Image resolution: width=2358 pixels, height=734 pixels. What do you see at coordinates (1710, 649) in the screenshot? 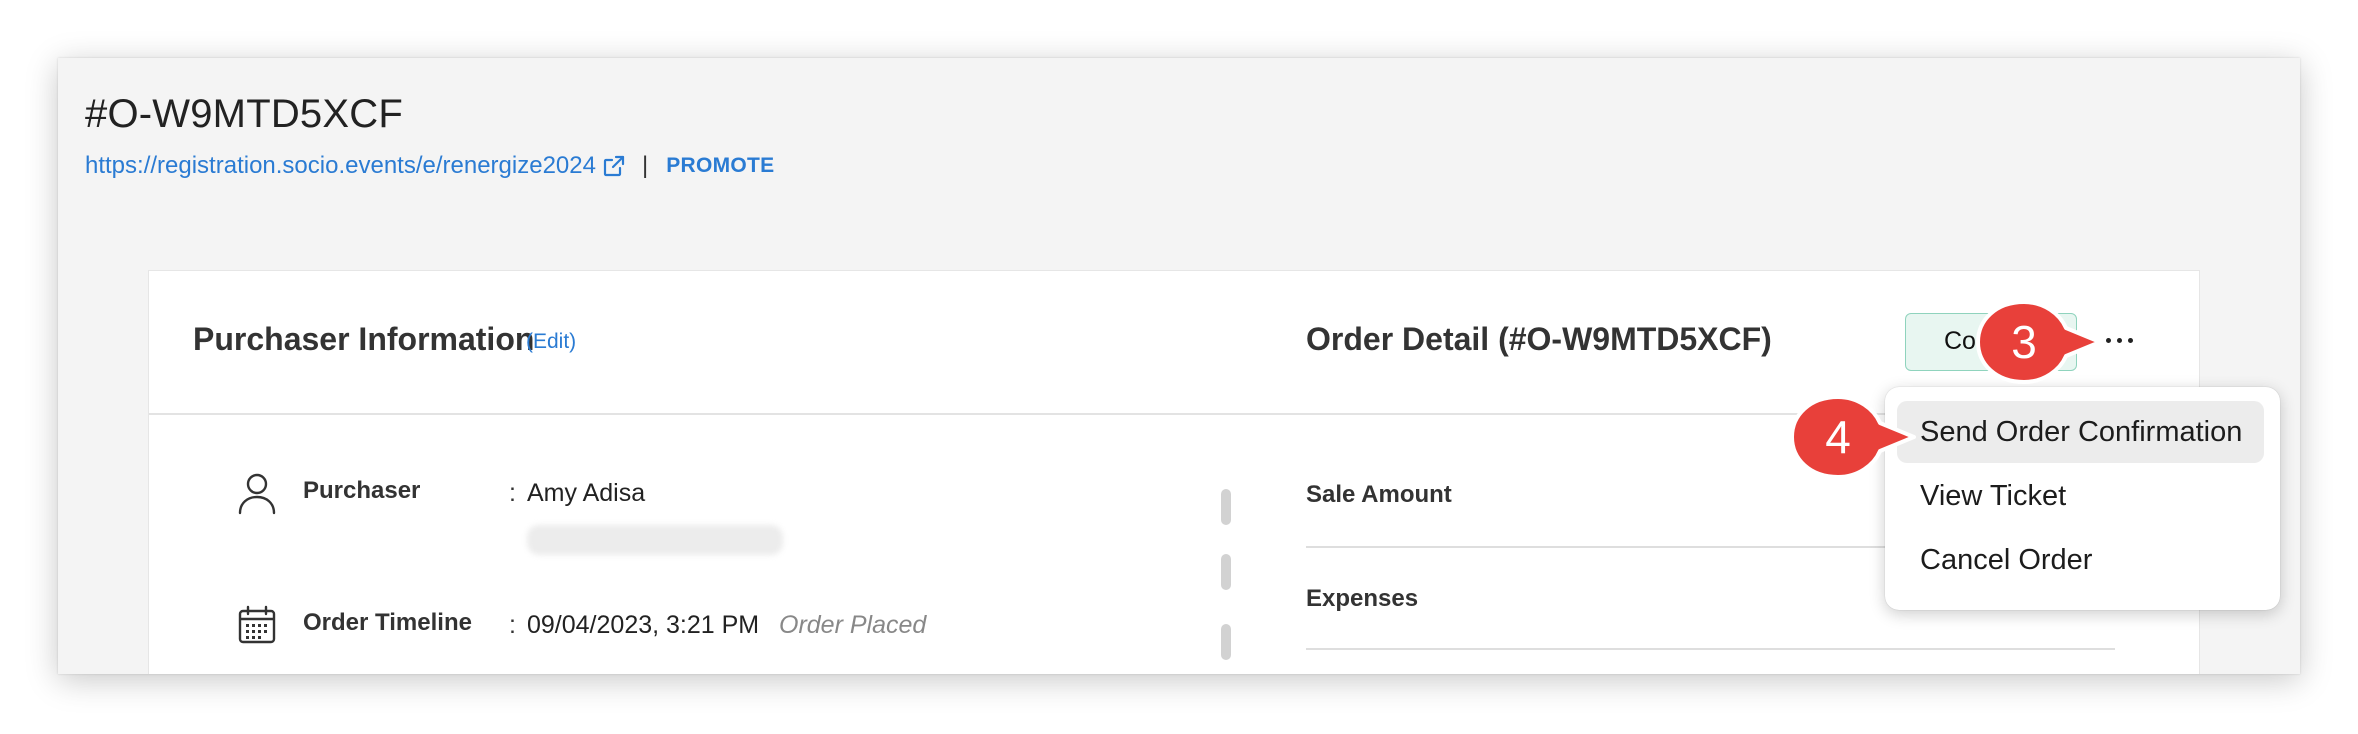
I see `row-divider` at bounding box center [1710, 649].